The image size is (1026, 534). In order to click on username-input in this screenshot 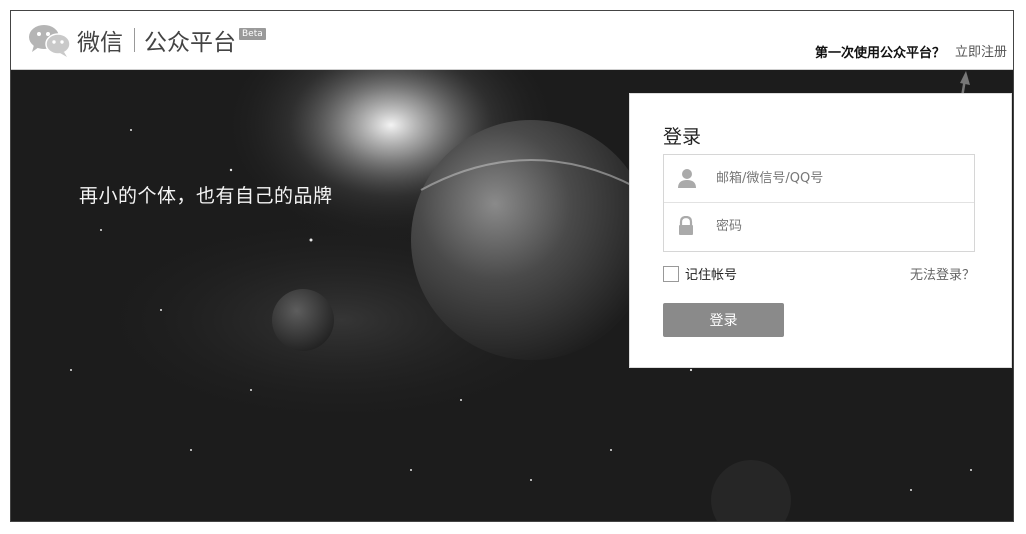, I will do `click(836, 178)`.